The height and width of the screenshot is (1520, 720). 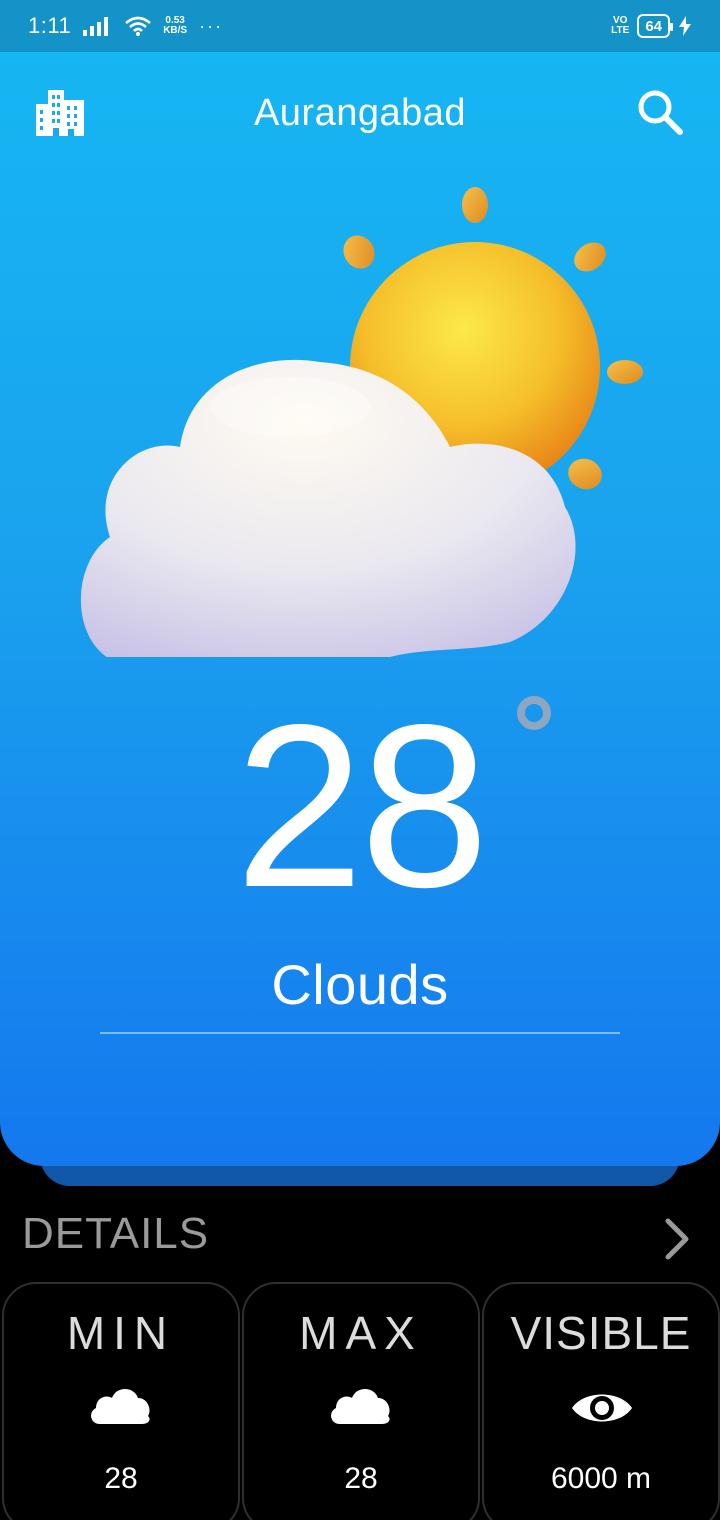 What do you see at coordinates (620, 30) in the screenshot?
I see `volte-bottom: LTE` at bounding box center [620, 30].